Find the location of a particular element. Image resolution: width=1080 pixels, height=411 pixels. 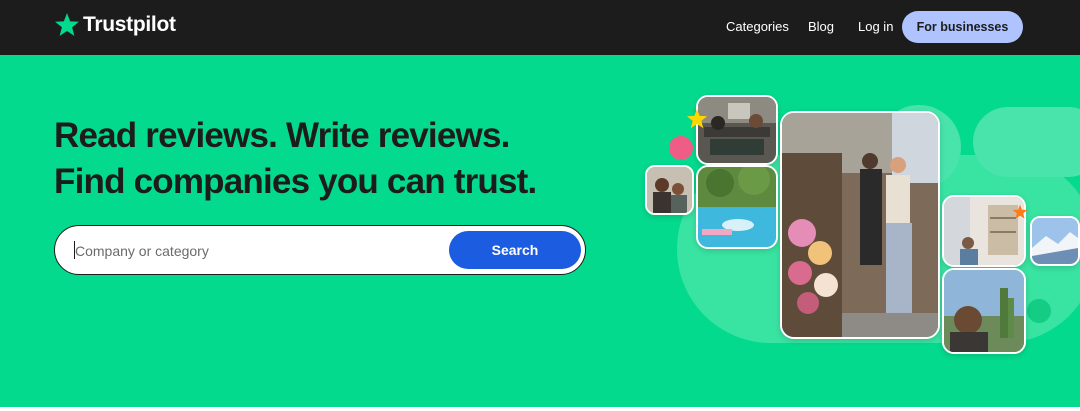

nav-login-link: Log in is located at coordinates (875, 26).